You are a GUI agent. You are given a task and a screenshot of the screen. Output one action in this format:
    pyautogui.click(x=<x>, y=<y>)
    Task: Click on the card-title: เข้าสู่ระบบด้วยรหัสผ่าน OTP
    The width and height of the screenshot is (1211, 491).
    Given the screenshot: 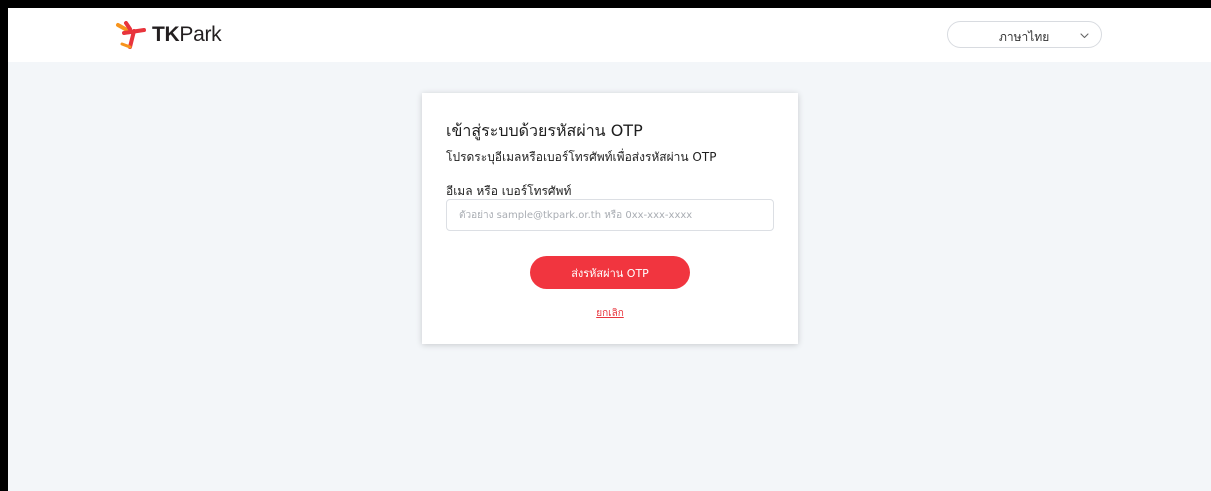 What is the action you would take?
    pyautogui.click(x=544, y=130)
    